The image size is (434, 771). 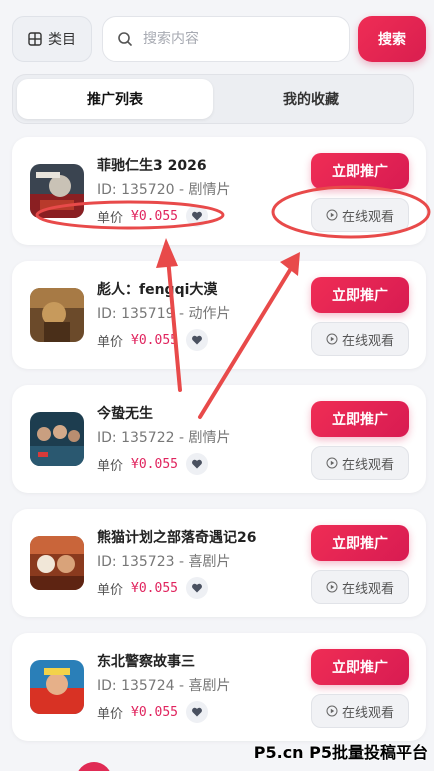 What do you see at coordinates (177, 538) in the screenshot?
I see `item-title: 熊猫计划之部落奇遇记26` at bounding box center [177, 538].